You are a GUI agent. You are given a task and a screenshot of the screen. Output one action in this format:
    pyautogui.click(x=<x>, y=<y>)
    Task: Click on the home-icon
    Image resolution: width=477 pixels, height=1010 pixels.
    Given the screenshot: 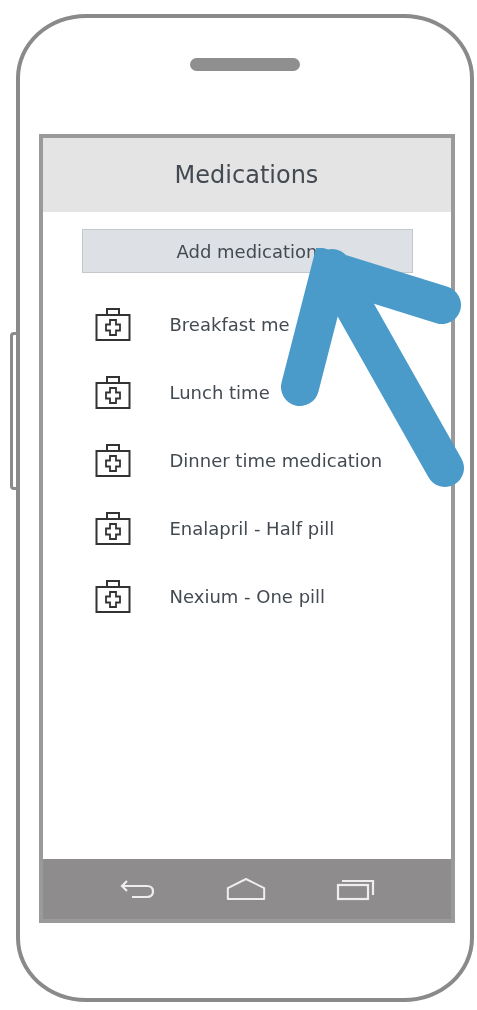 What is the action you would take?
    pyautogui.click(x=246, y=889)
    